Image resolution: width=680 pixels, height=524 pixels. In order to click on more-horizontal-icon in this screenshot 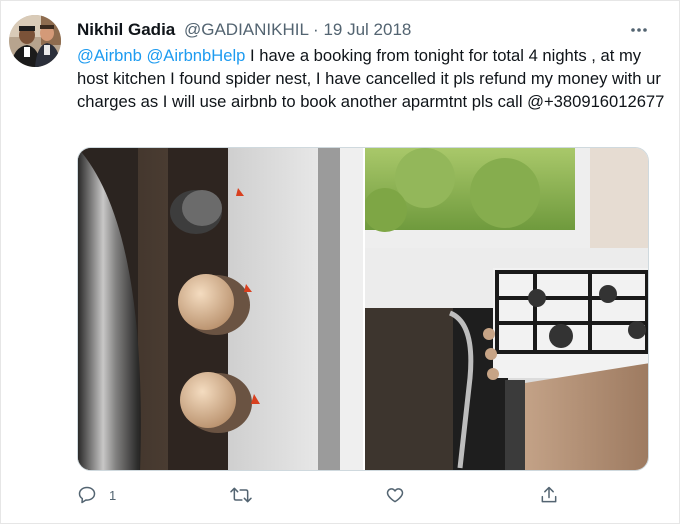, I will do `click(639, 30)`.